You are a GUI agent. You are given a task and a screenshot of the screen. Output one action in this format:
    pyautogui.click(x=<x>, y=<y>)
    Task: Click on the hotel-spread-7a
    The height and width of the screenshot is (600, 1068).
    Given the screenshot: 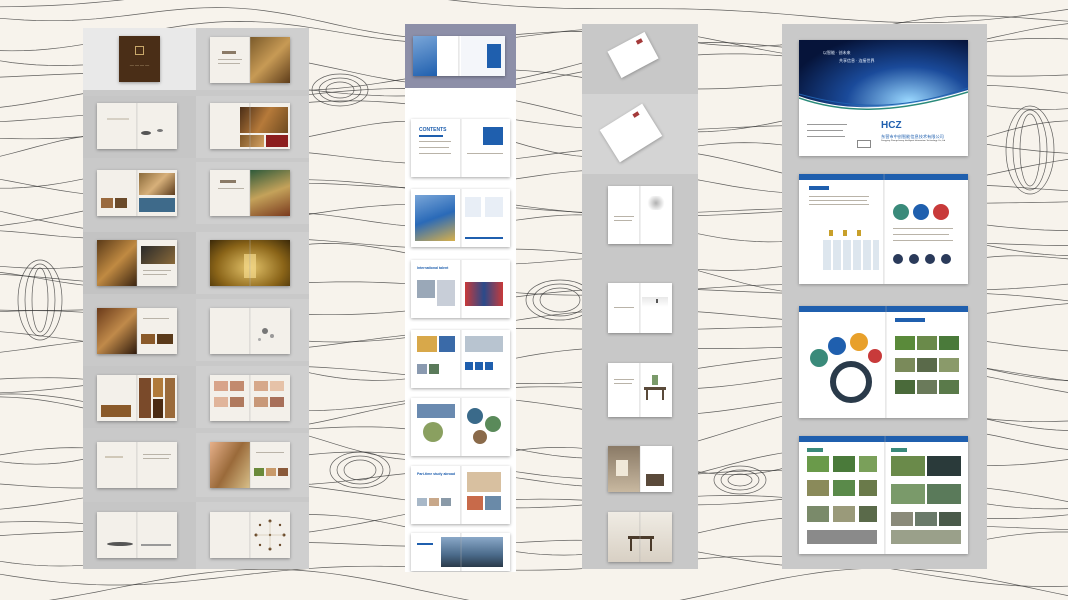 What is the action you would take?
    pyautogui.click(x=139, y=465)
    